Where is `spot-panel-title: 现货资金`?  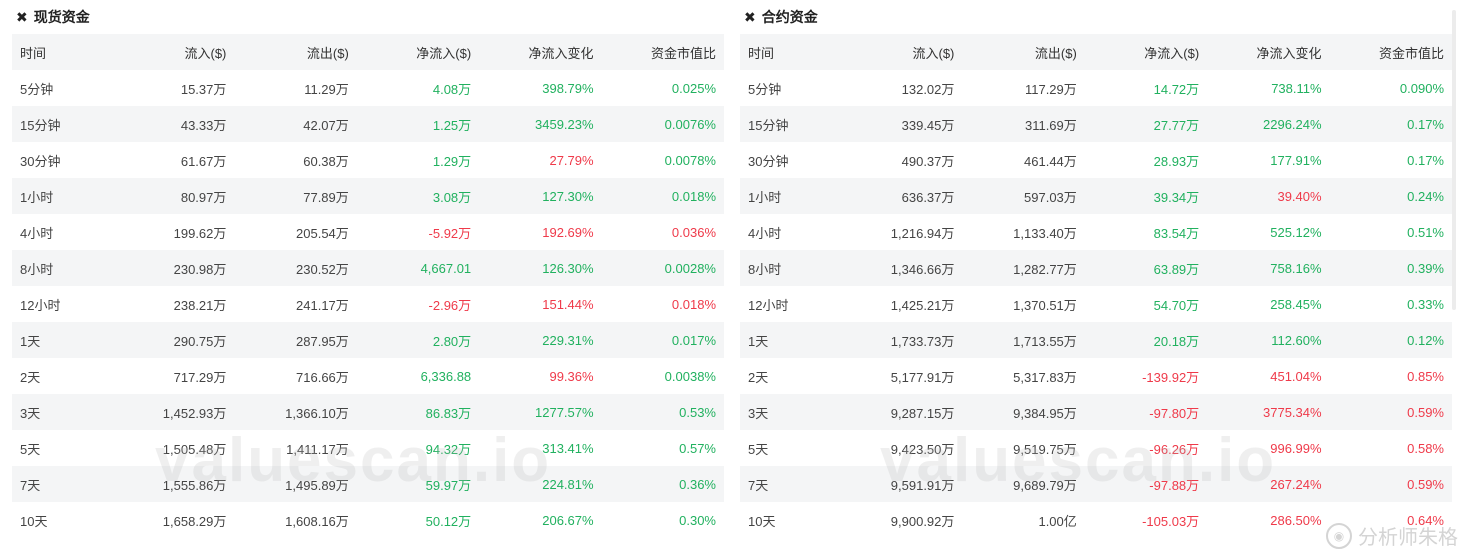 spot-panel-title: 现货资金 is located at coordinates (61, 17).